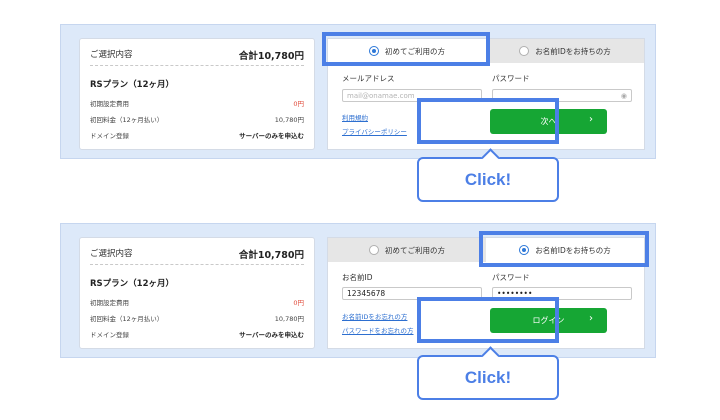  I want to click on id-label: お名前ID, so click(357, 277).